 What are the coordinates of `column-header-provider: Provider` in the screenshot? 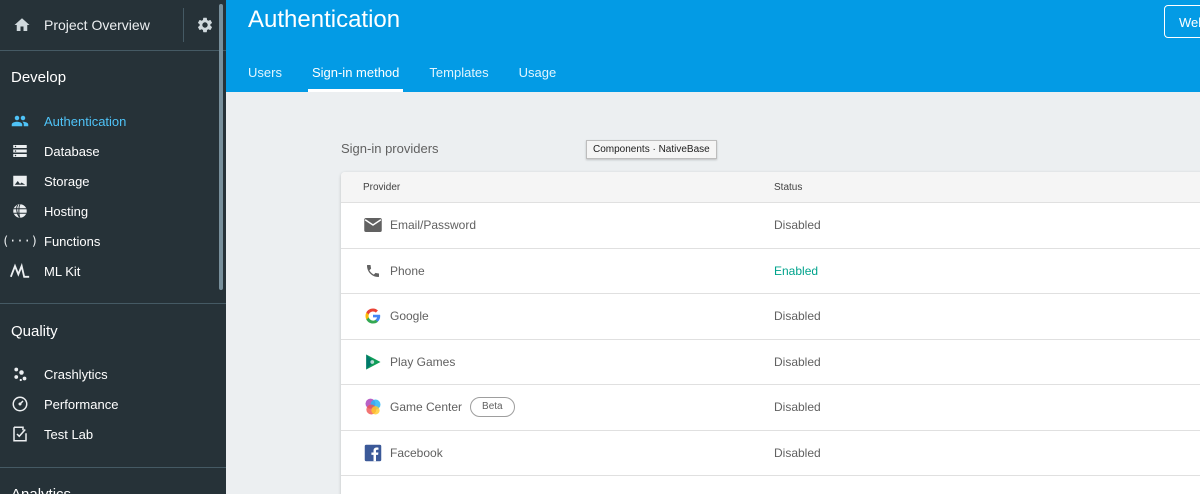 It's located at (382, 187).